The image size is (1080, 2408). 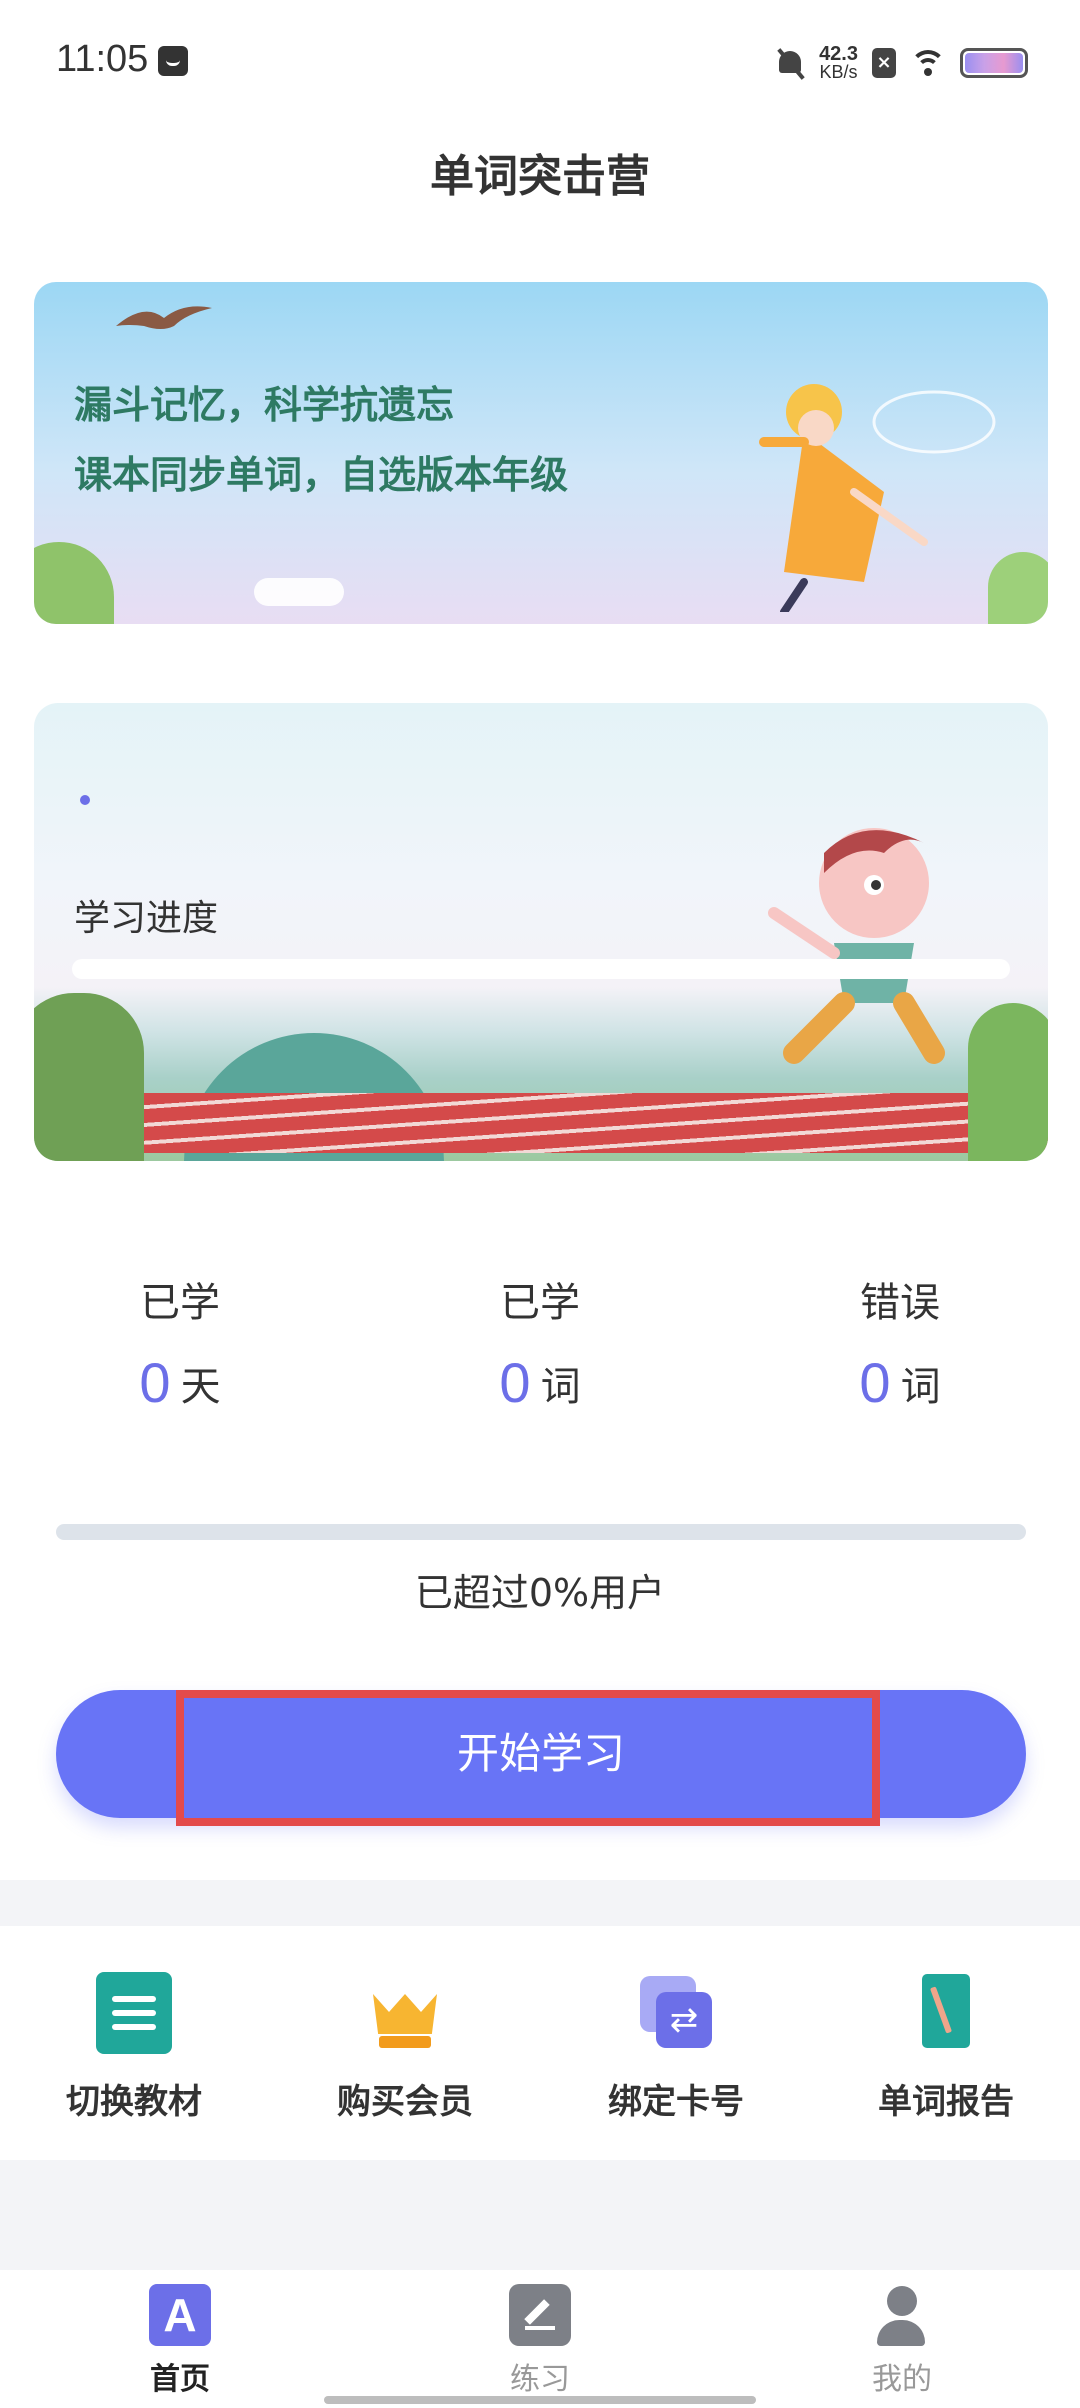 What do you see at coordinates (74, 583) in the screenshot?
I see `bush-decoration` at bounding box center [74, 583].